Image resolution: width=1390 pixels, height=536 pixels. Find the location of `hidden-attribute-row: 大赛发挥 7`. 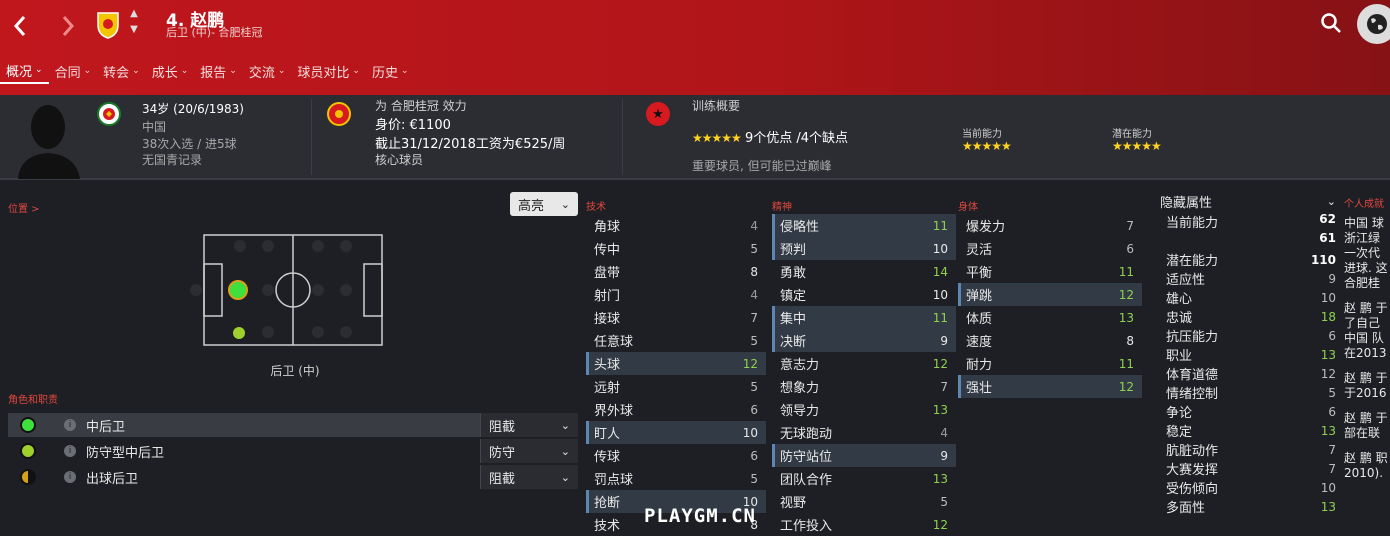

hidden-attribute-row: 大赛发挥 7 is located at coordinates (1250, 469).